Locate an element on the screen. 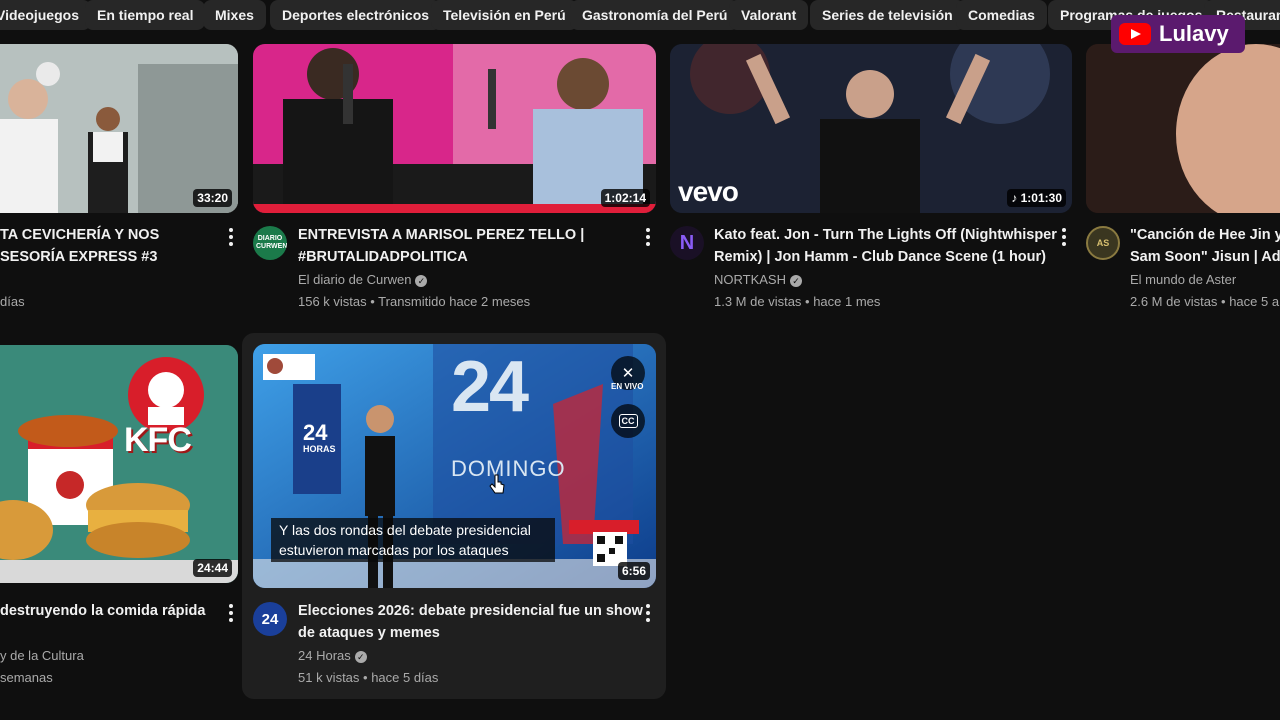  channel-name-row: El diario de Curwen ✓ is located at coordinates (363, 279).